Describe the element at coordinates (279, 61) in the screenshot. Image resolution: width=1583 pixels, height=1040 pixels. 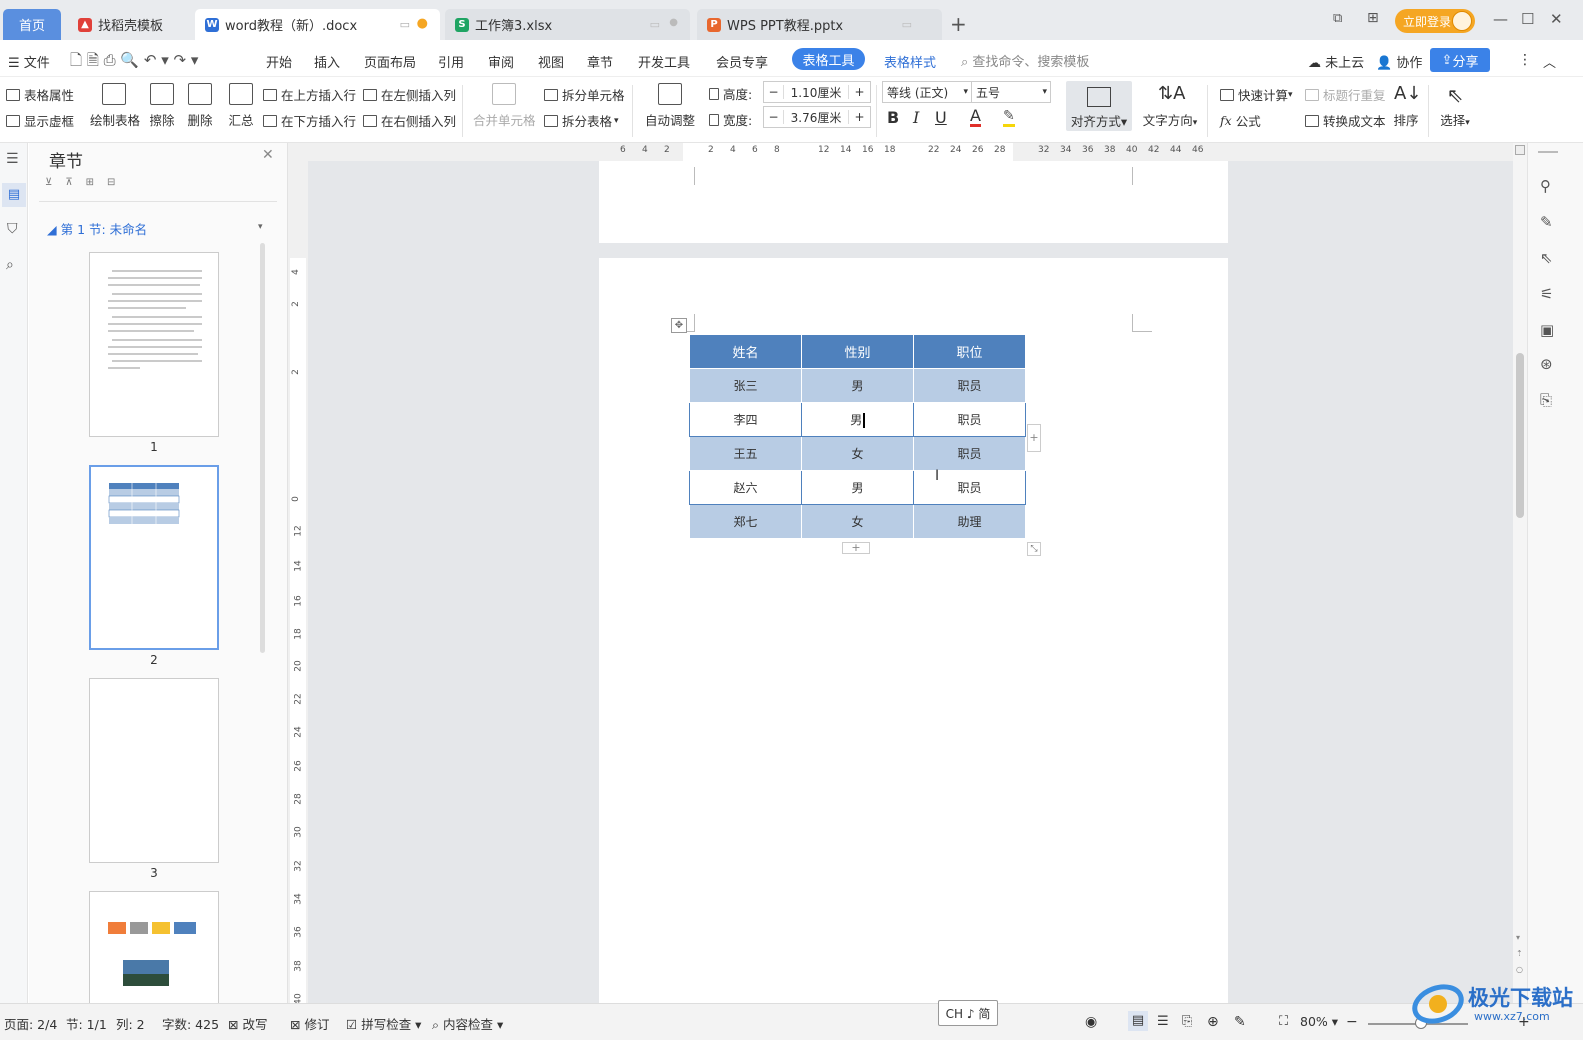
I see `menu-start: 开始` at that location.